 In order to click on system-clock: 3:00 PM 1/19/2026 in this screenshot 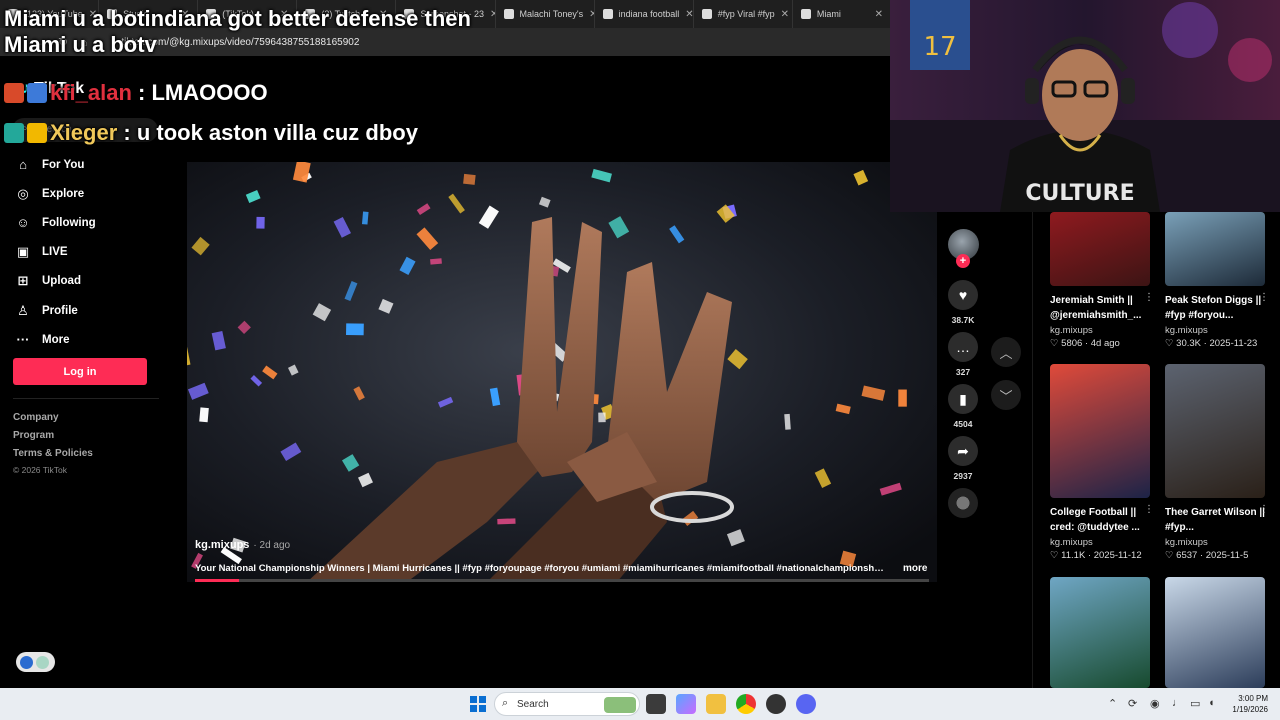, I will do `click(1247, 704)`.